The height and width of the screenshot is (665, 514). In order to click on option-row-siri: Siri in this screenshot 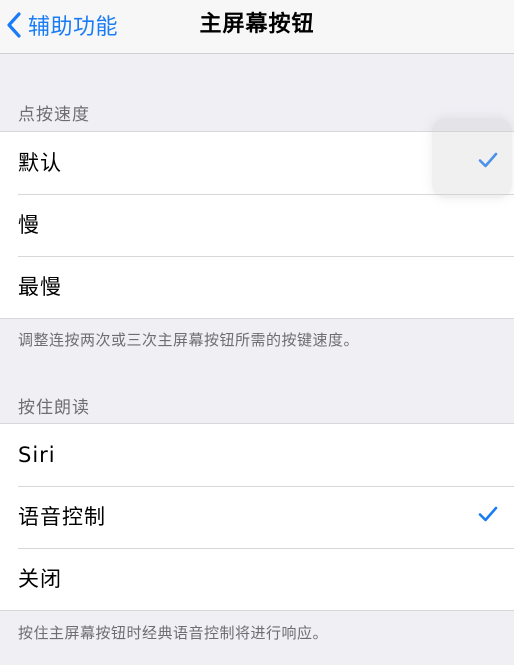, I will do `click(257, 455)`.